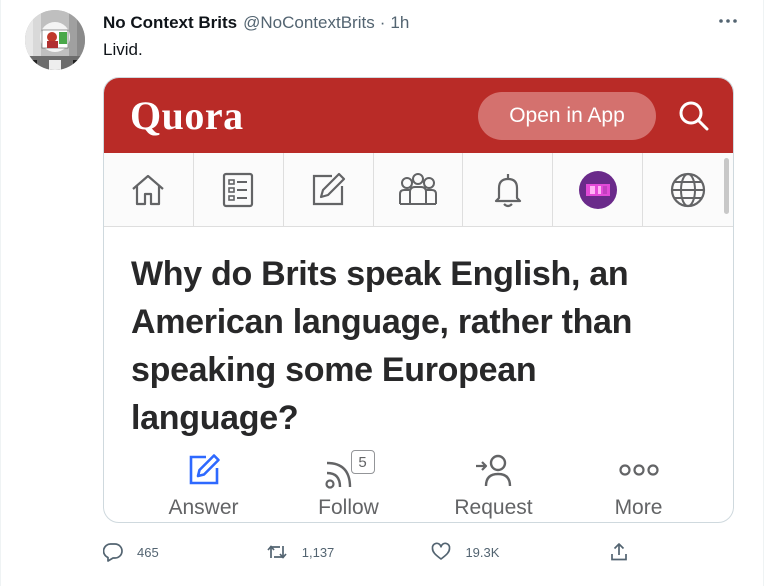 This screenshot has height=586, width=764. I want to click on write-icon, so click(329, 189).